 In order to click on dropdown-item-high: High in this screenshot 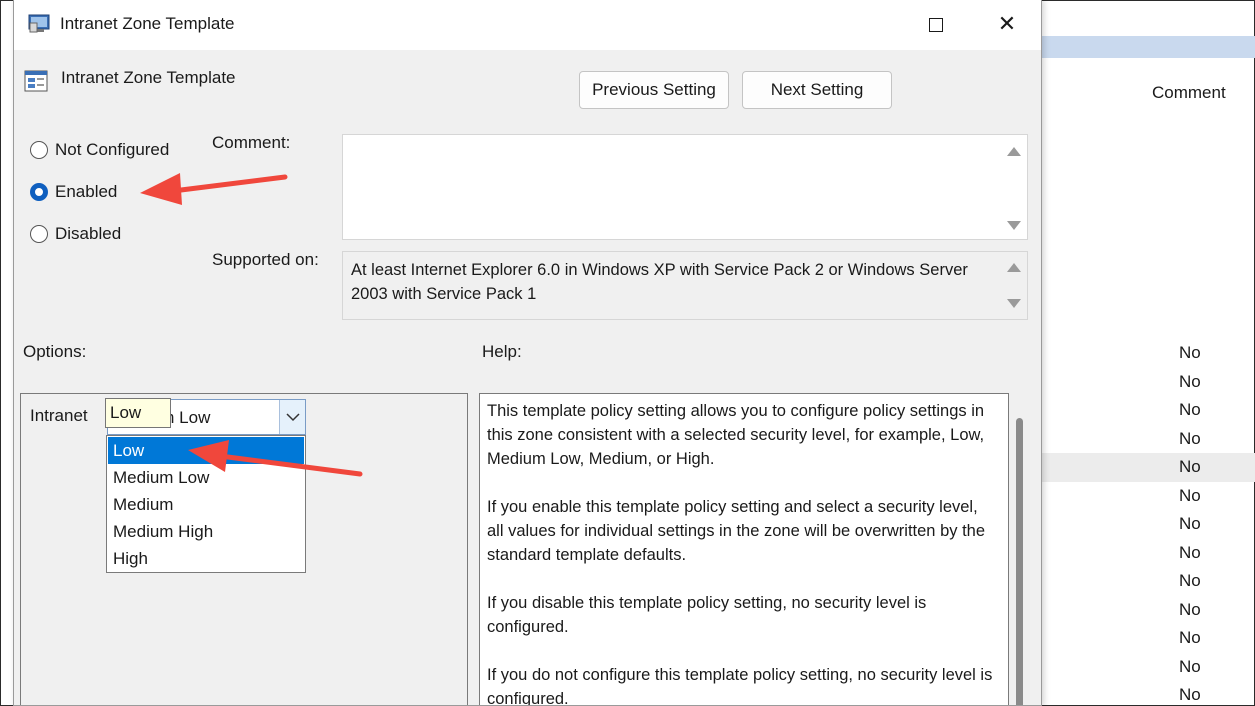, I will do `click(206, 558)`.